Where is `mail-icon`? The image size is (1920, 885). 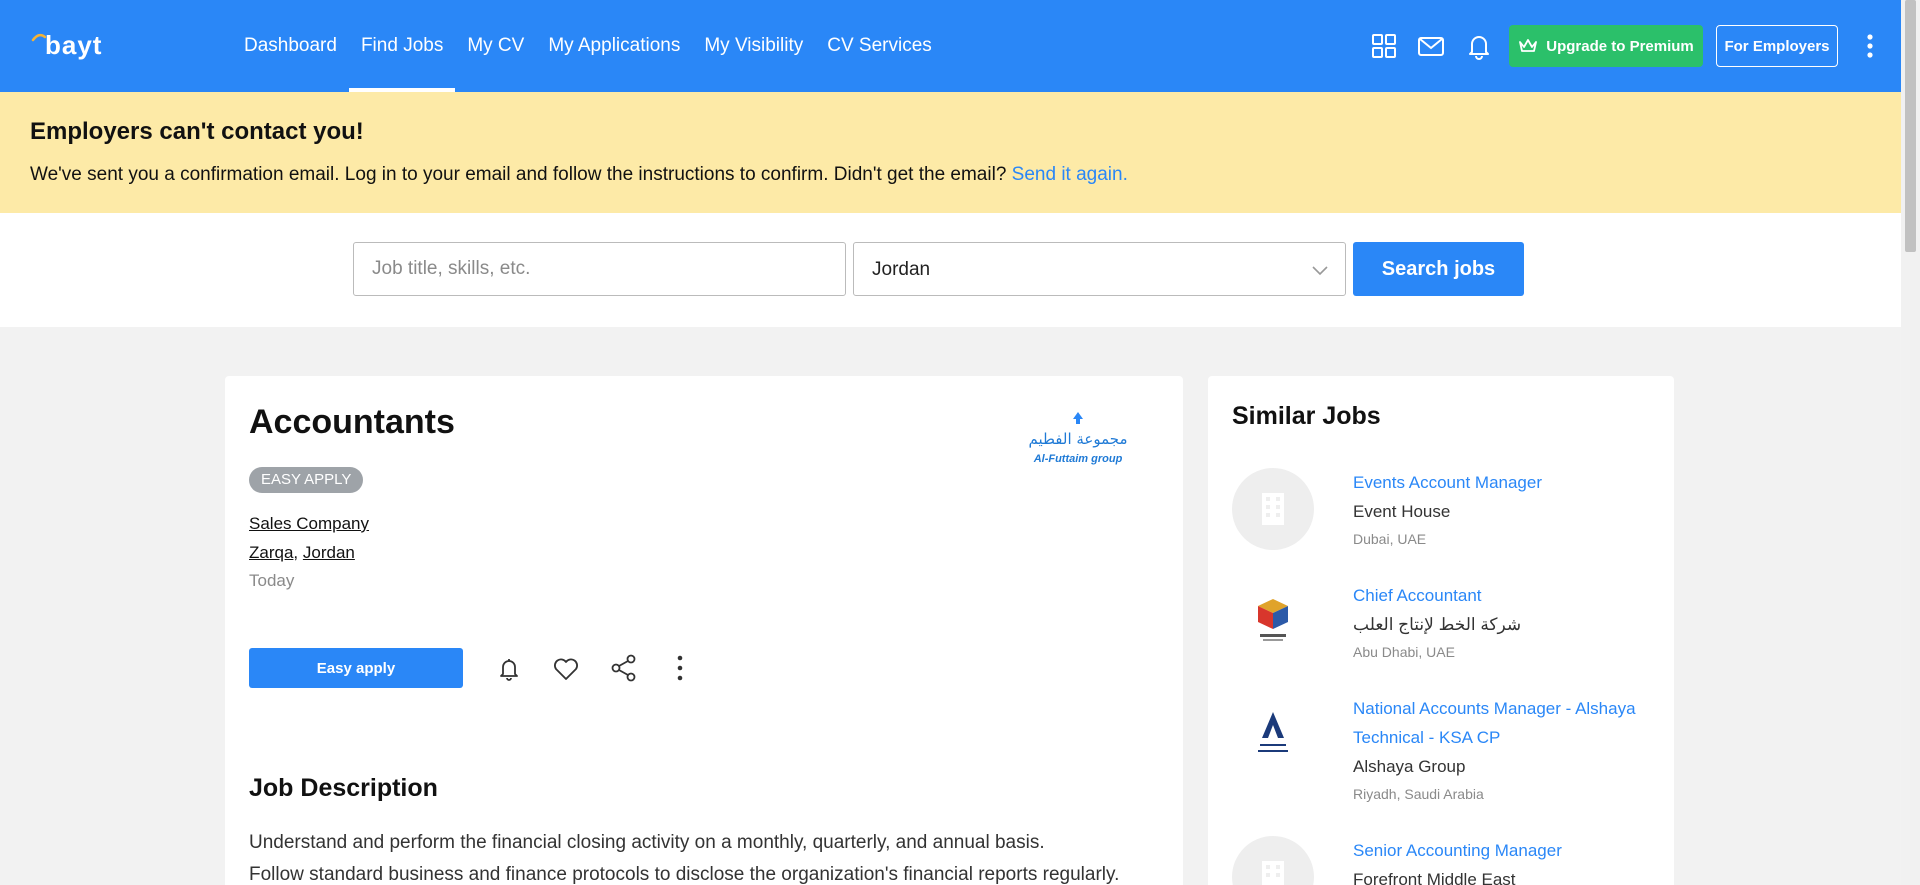 mail-icon is located at coordinates (1431, 46).